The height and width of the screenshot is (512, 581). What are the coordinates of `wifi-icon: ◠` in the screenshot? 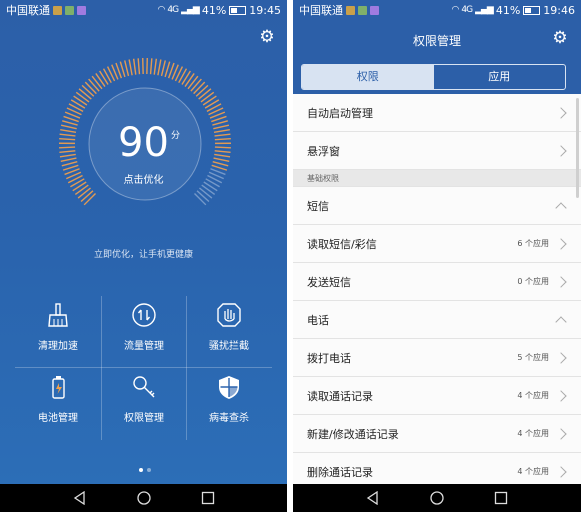 It's located at (455, 10).